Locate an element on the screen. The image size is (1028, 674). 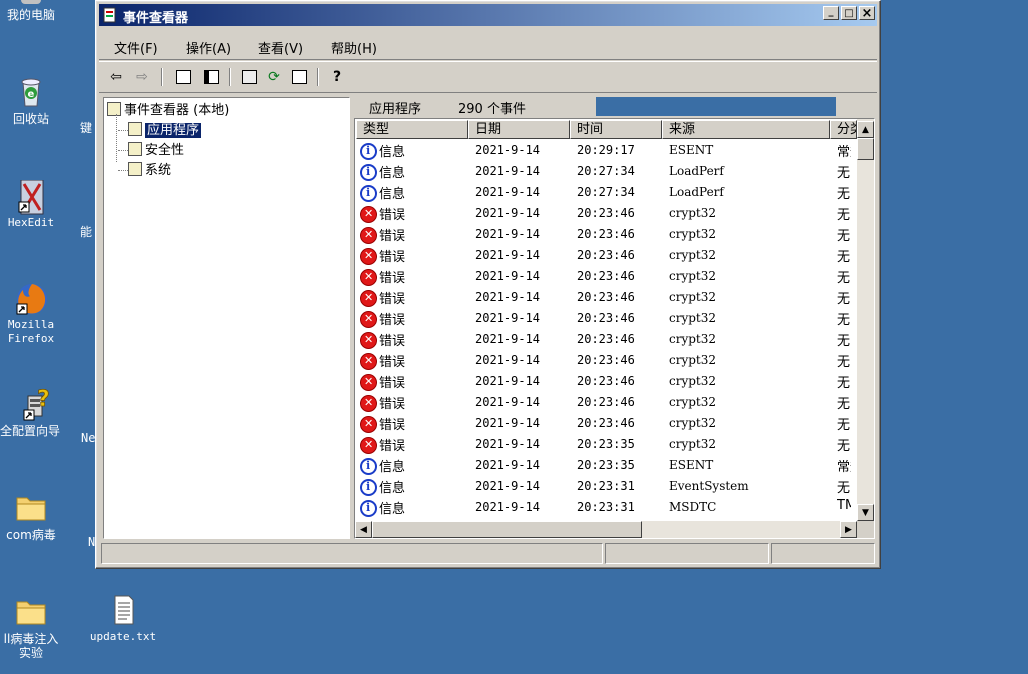
column-category: 分类 is located at coordinates (843, 129).